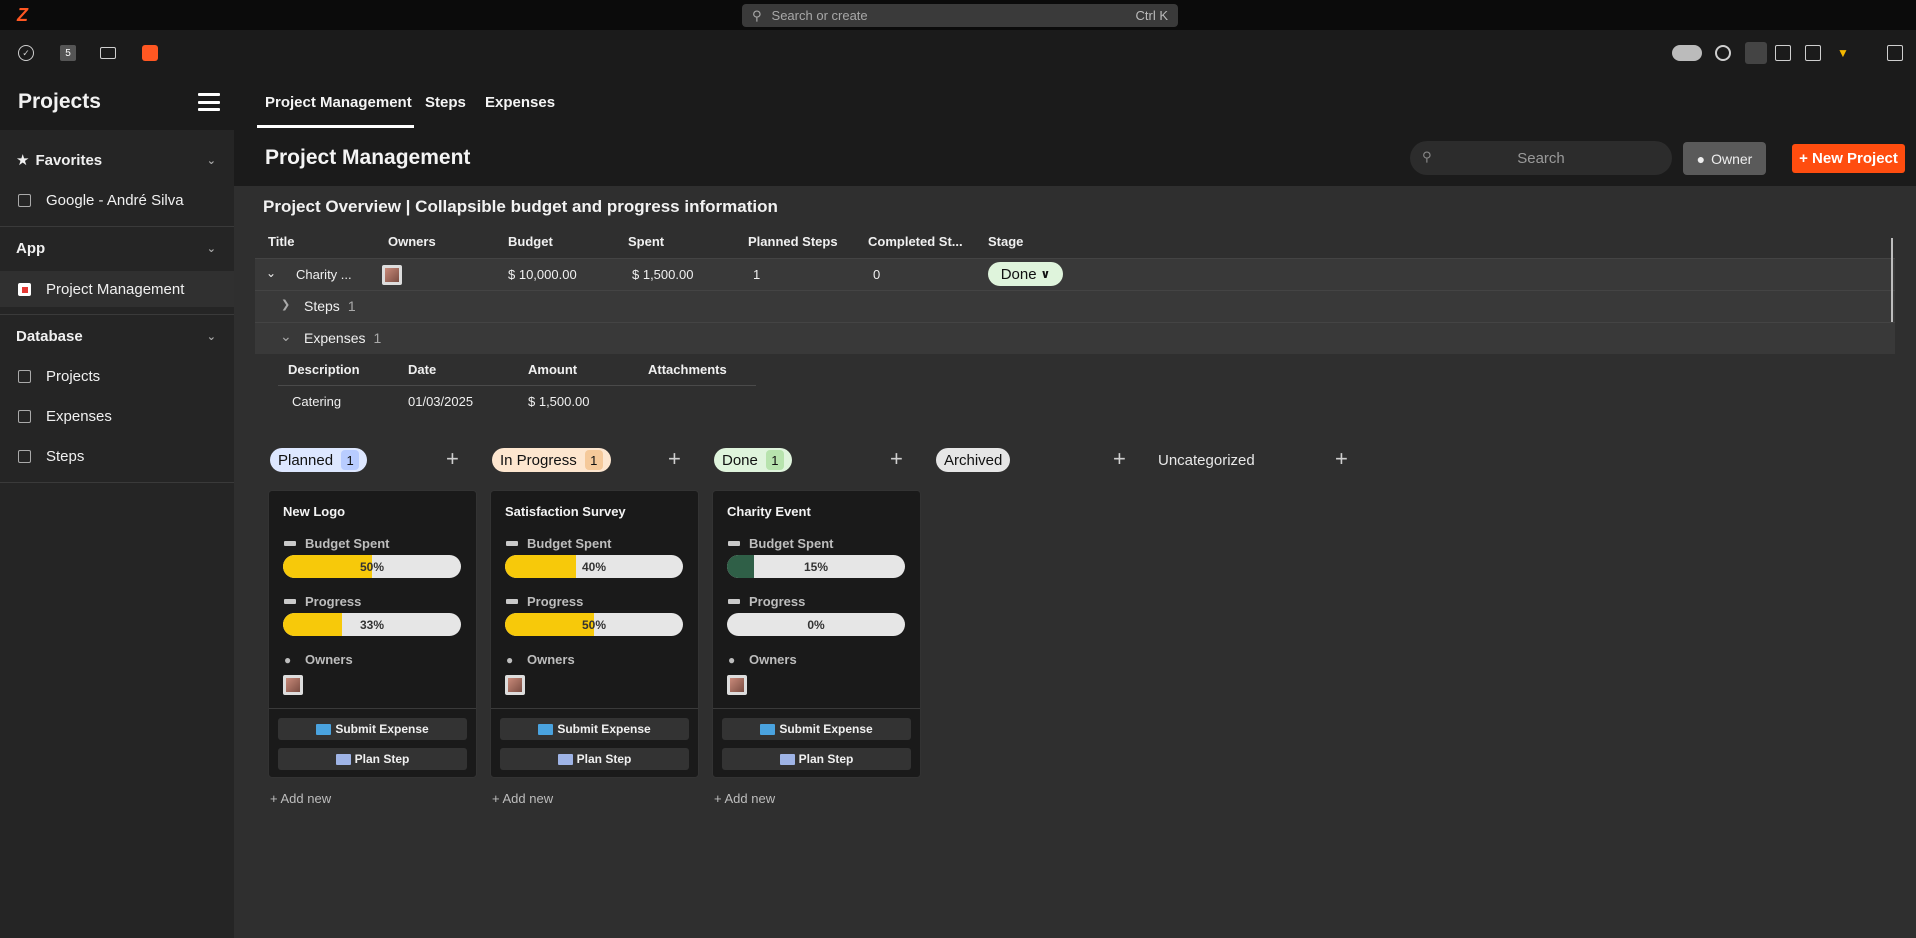 The image size is (1916, 938). What do you see at coordinates (960, 15) in the screenshot?
I see `global-search: ⚲ Search or create Ctrl K` at bounding box center [960, 15].